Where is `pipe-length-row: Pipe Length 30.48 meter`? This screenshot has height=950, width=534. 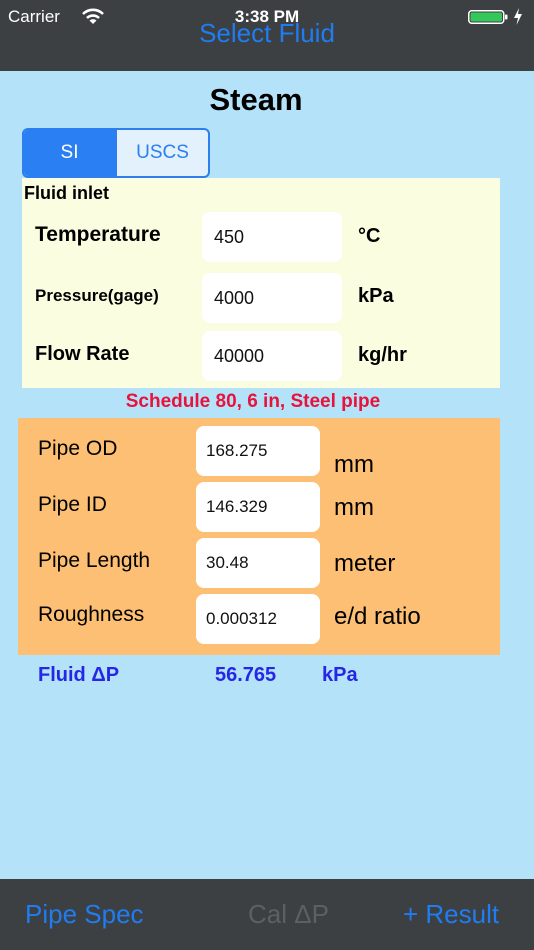 pipe-length-row: Pipe Length 30.48 meter is located at coordinates (259, 564).